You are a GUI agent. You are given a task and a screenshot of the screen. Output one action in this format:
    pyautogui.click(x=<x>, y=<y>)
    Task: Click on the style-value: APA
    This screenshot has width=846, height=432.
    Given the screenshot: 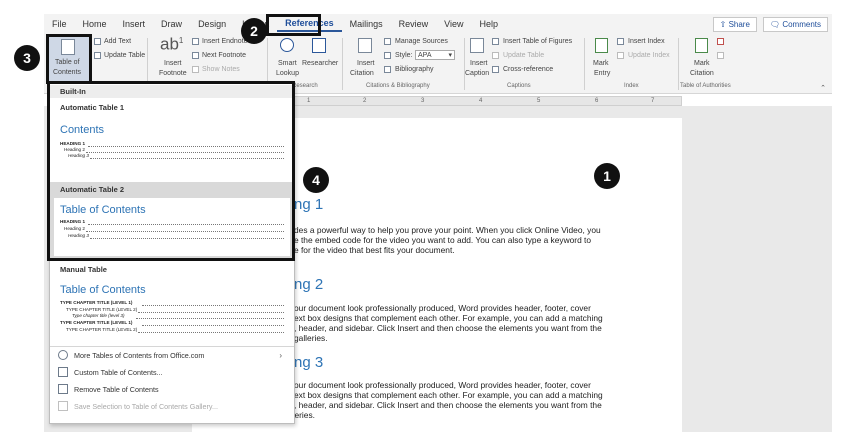 What is the action you would take?
    pyautogui.click(x=425, y=55)
    